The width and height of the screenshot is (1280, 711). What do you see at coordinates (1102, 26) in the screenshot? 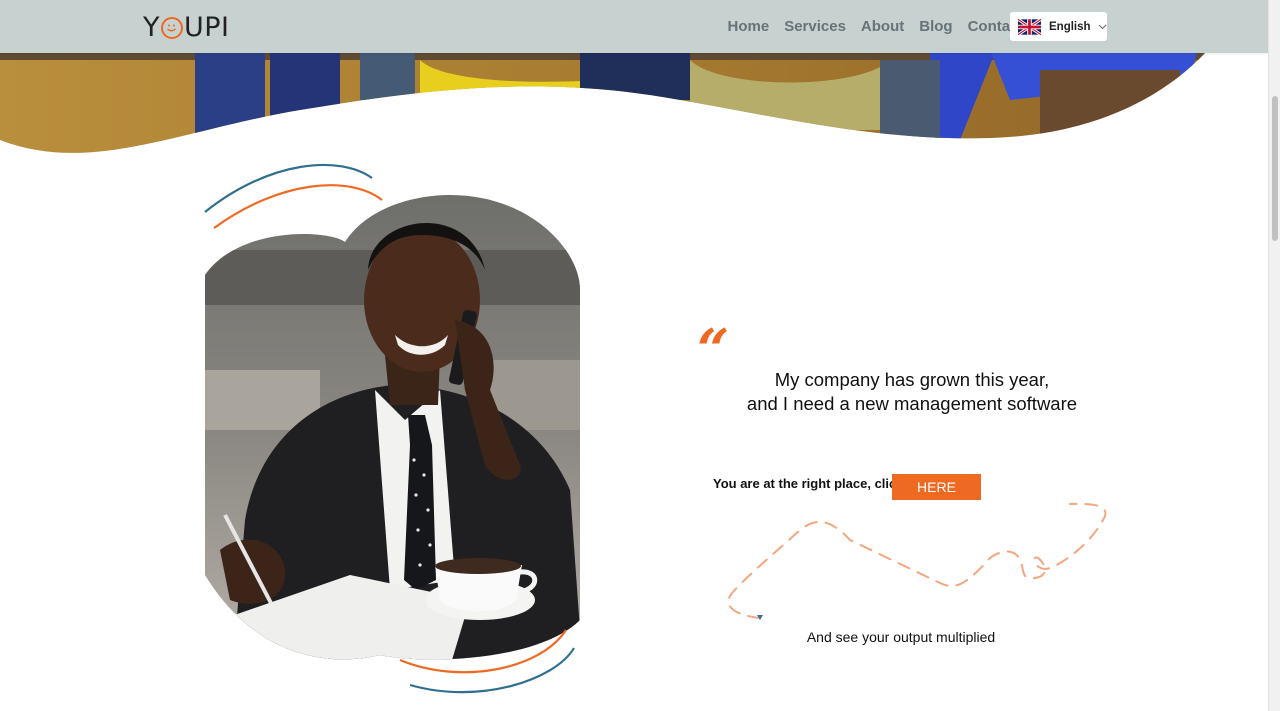
I see `chevron-down-icon` at bounding box center [1102, 26].